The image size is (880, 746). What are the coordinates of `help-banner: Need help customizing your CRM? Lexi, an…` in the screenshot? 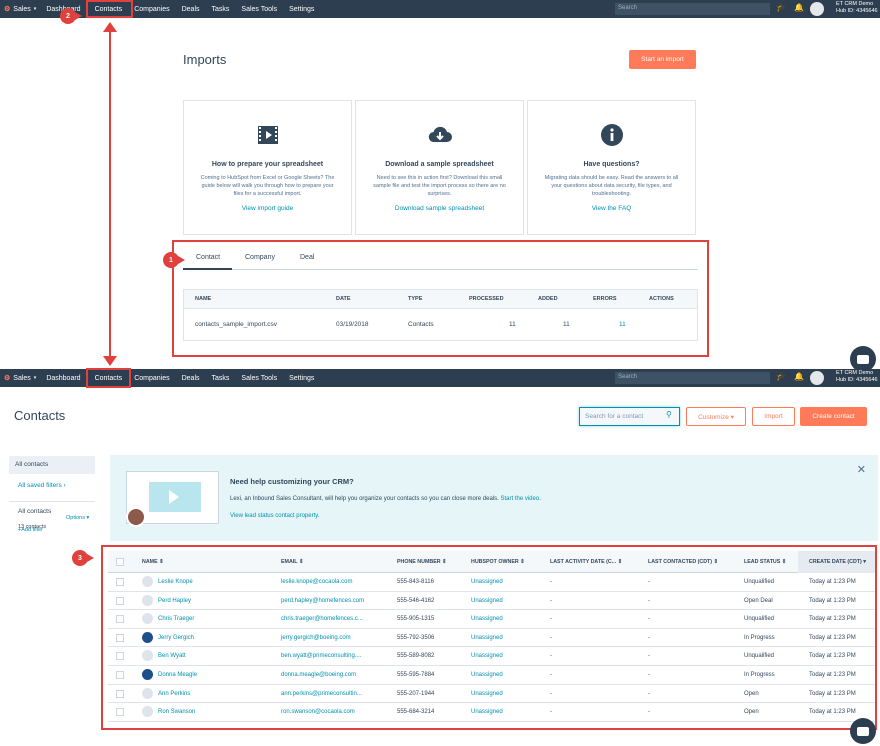 It's located at (494, 498).